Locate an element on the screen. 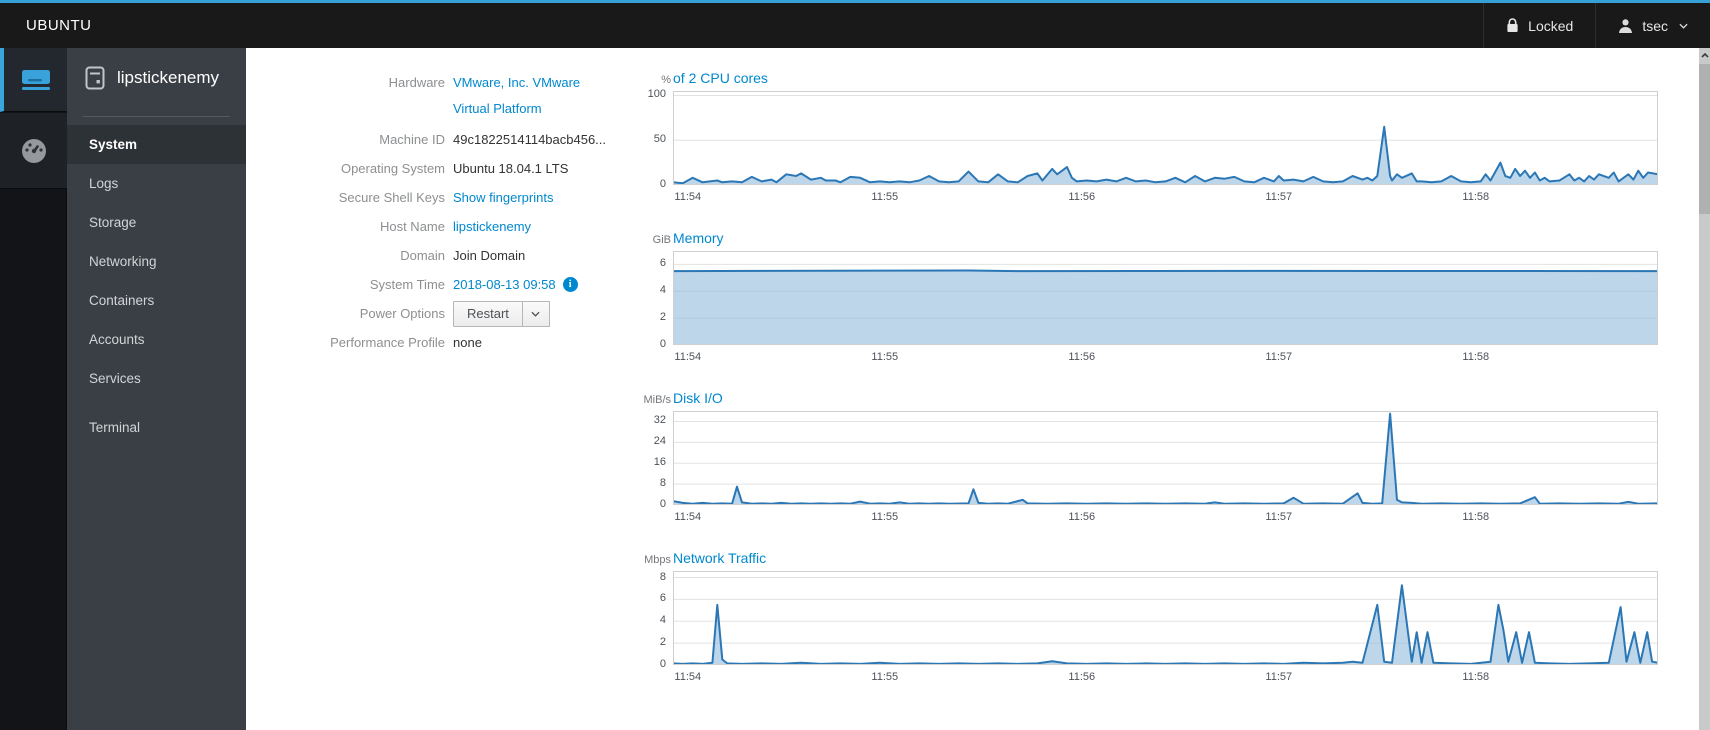 The image size is (1710, 730). info-value-ssh-keys: Show fingerprints is located at coordinates (503, 197).